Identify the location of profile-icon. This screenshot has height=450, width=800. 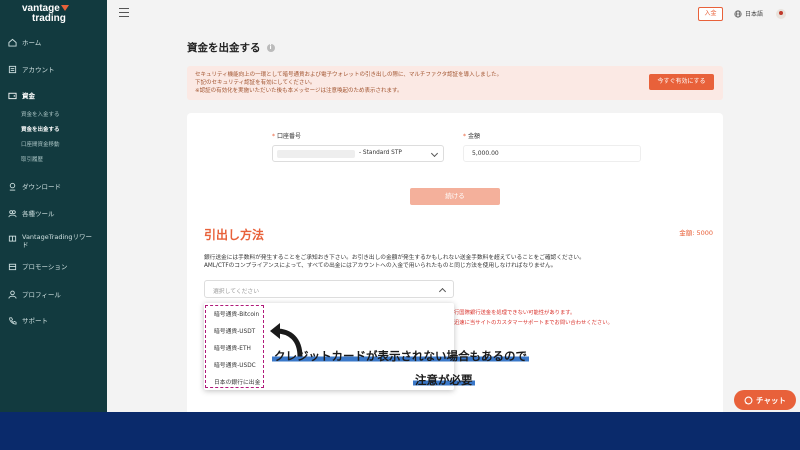
(12, 294).